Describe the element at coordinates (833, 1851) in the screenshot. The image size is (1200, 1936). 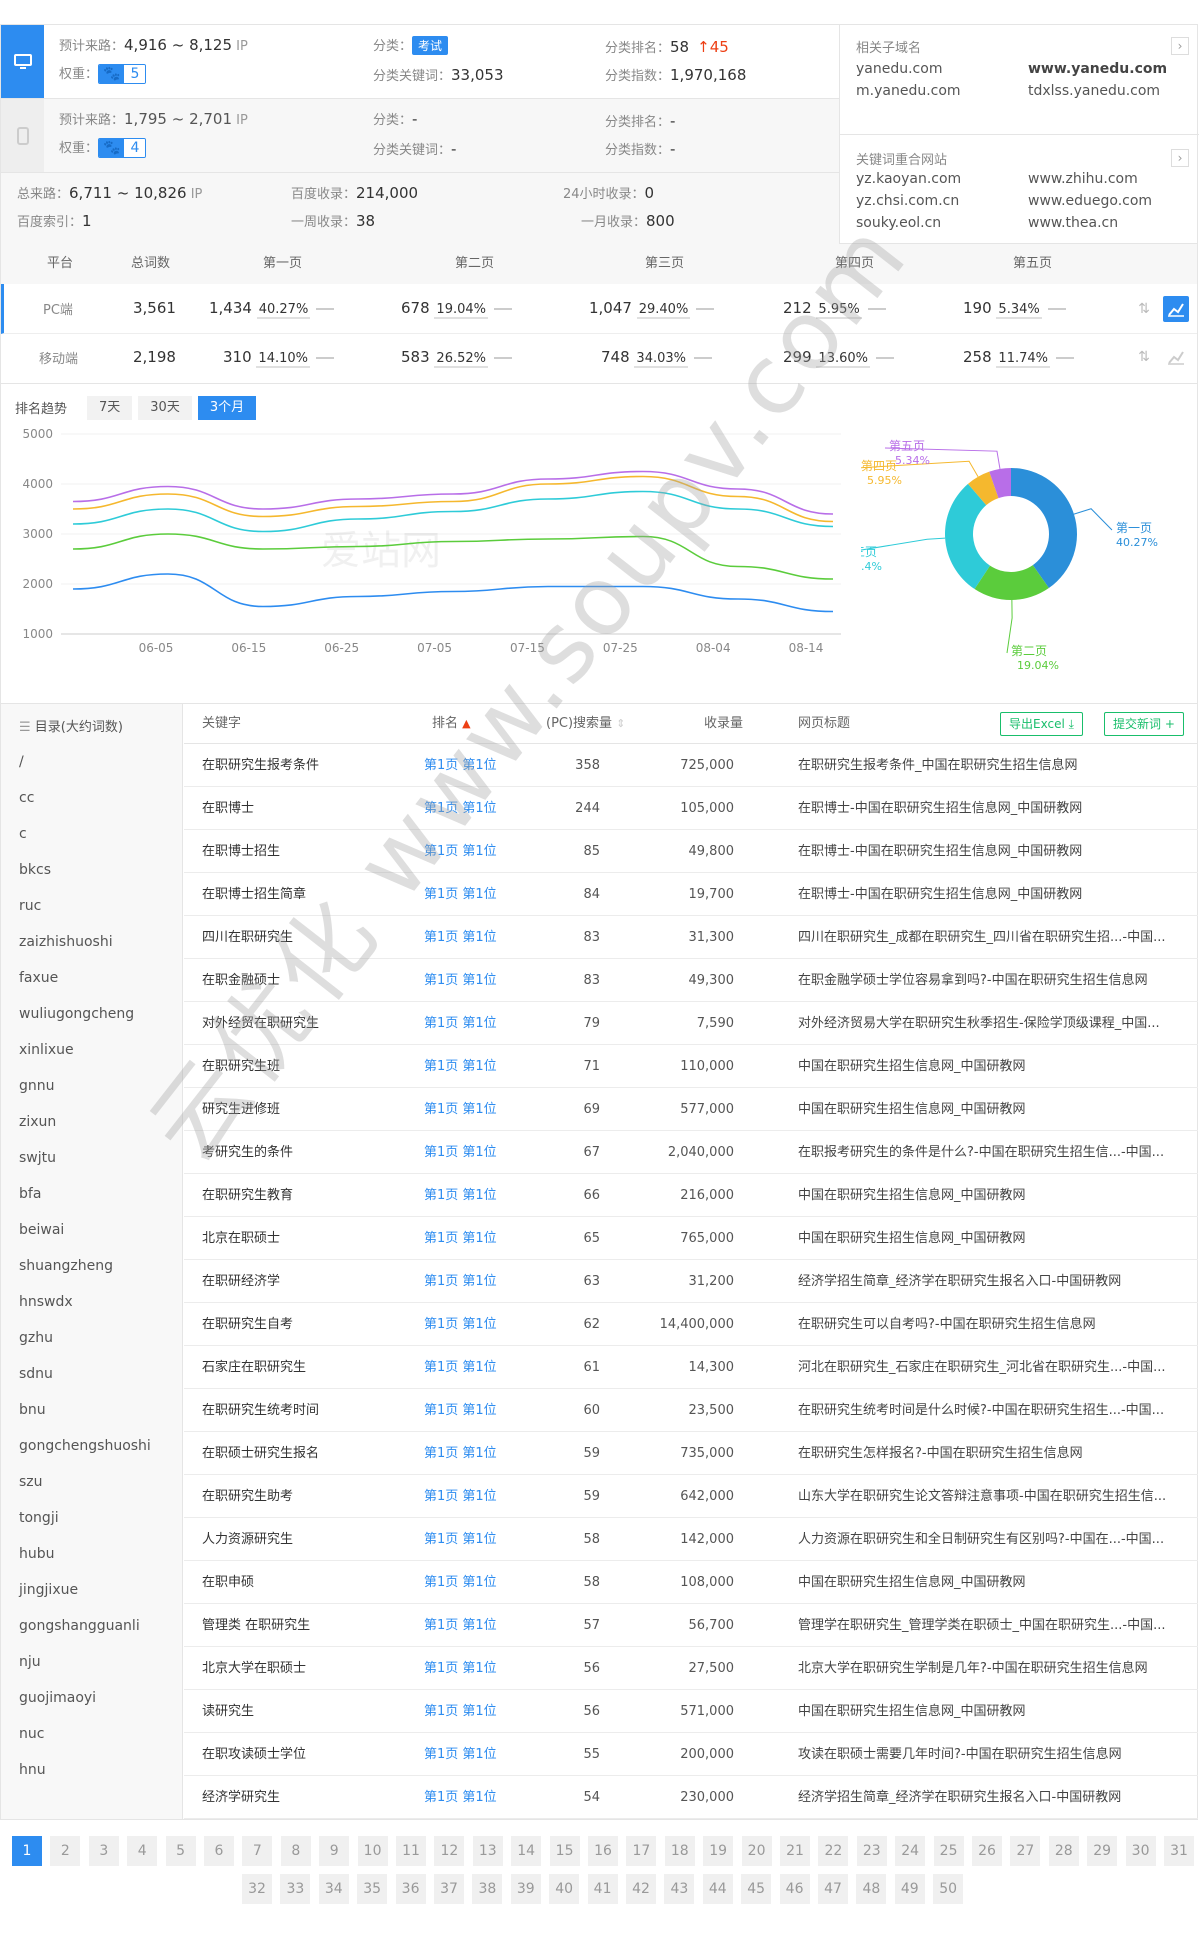
I see `page-button: 22` at that location.